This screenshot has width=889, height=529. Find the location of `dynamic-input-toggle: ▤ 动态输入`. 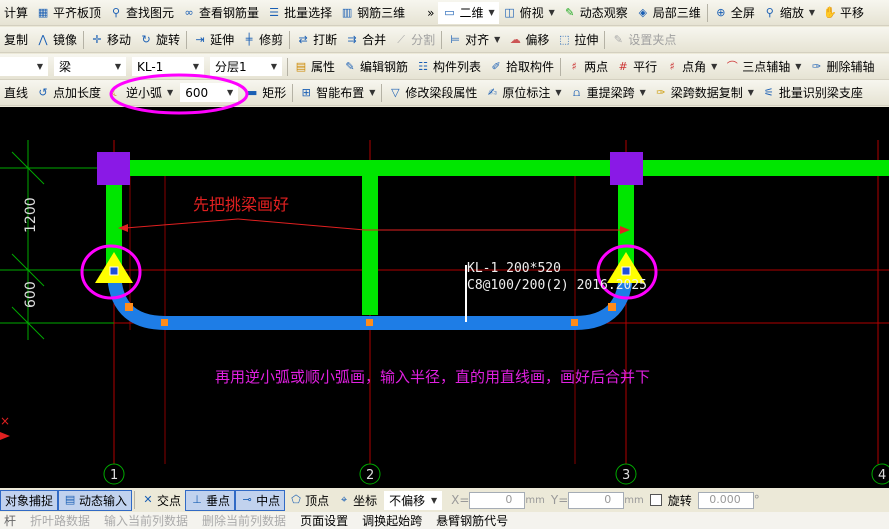

dynamic-input-toggle: ▤ 动态输入 is located at coordinates (95, 500).